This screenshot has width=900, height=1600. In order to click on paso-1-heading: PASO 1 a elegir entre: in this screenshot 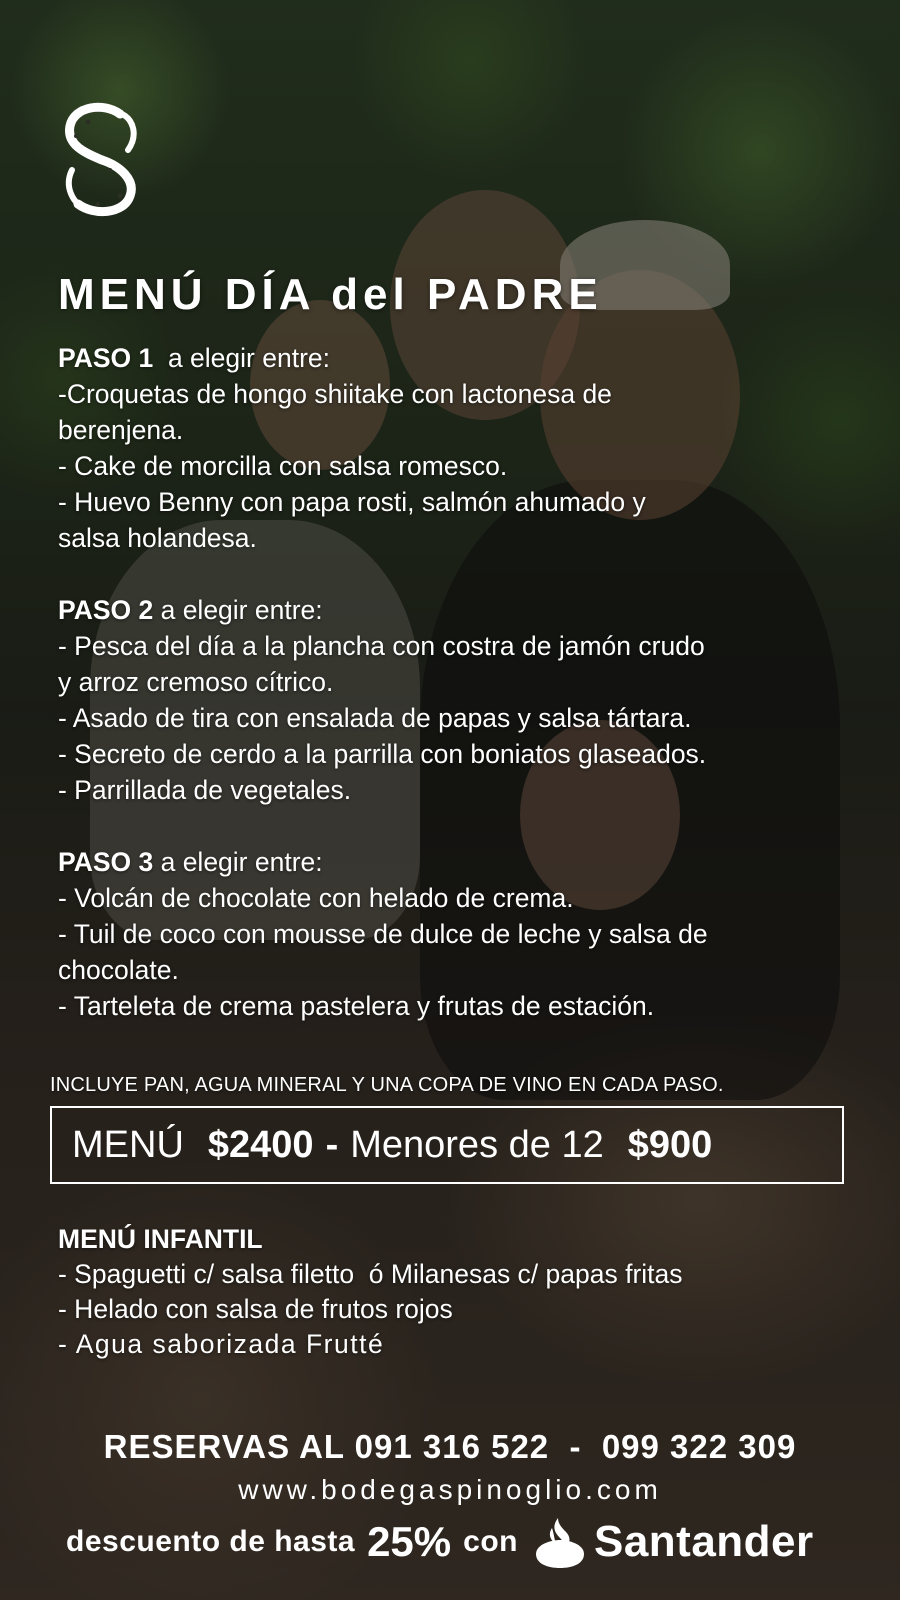, I will do `click(458, 358)`.